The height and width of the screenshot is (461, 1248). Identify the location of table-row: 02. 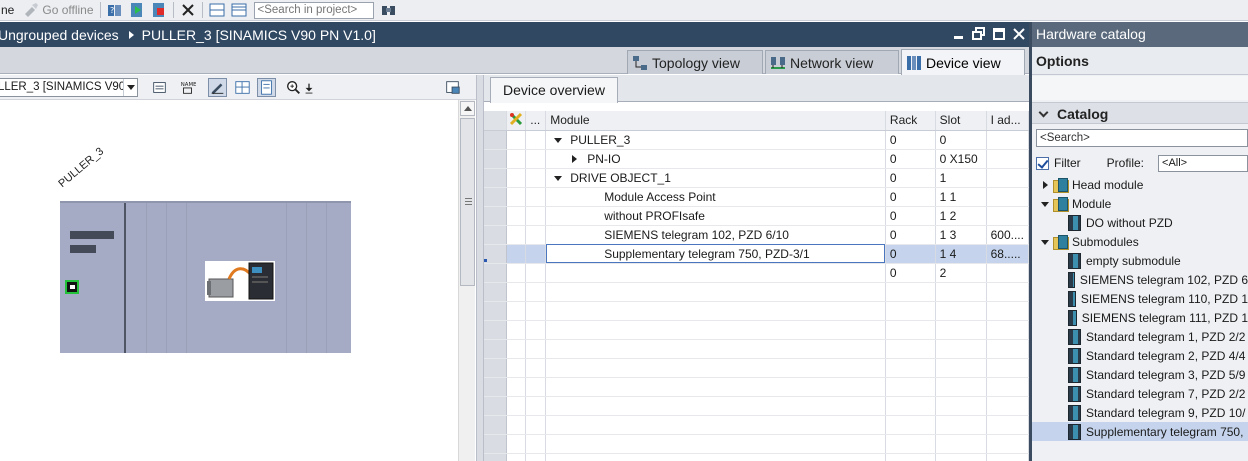
(757, 273).